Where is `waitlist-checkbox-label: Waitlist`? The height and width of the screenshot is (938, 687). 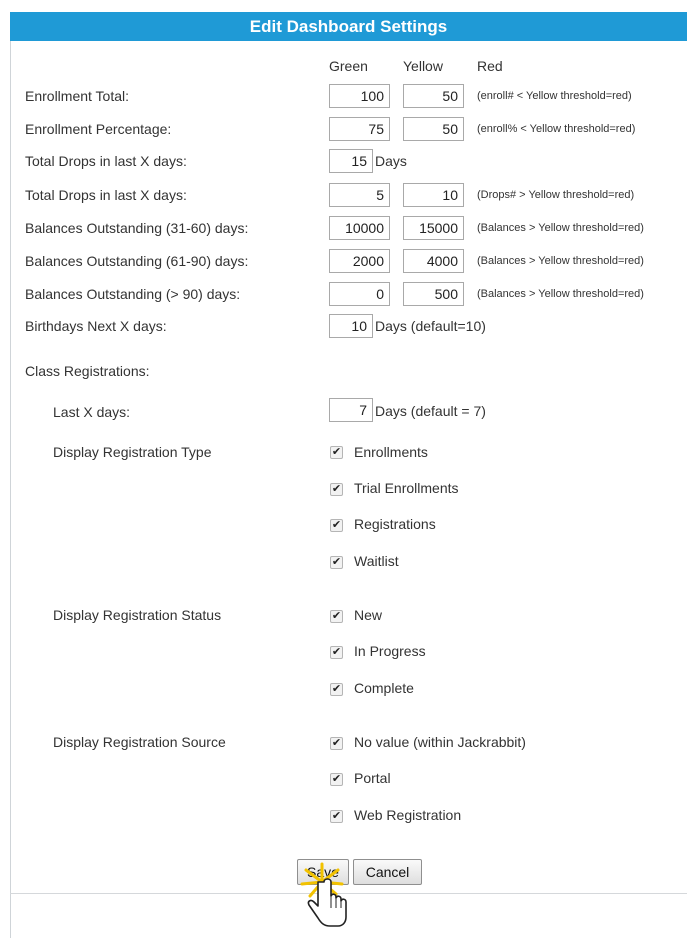 waitlist-checkbox-label: Waitlist is located at coordinates (376, 561).